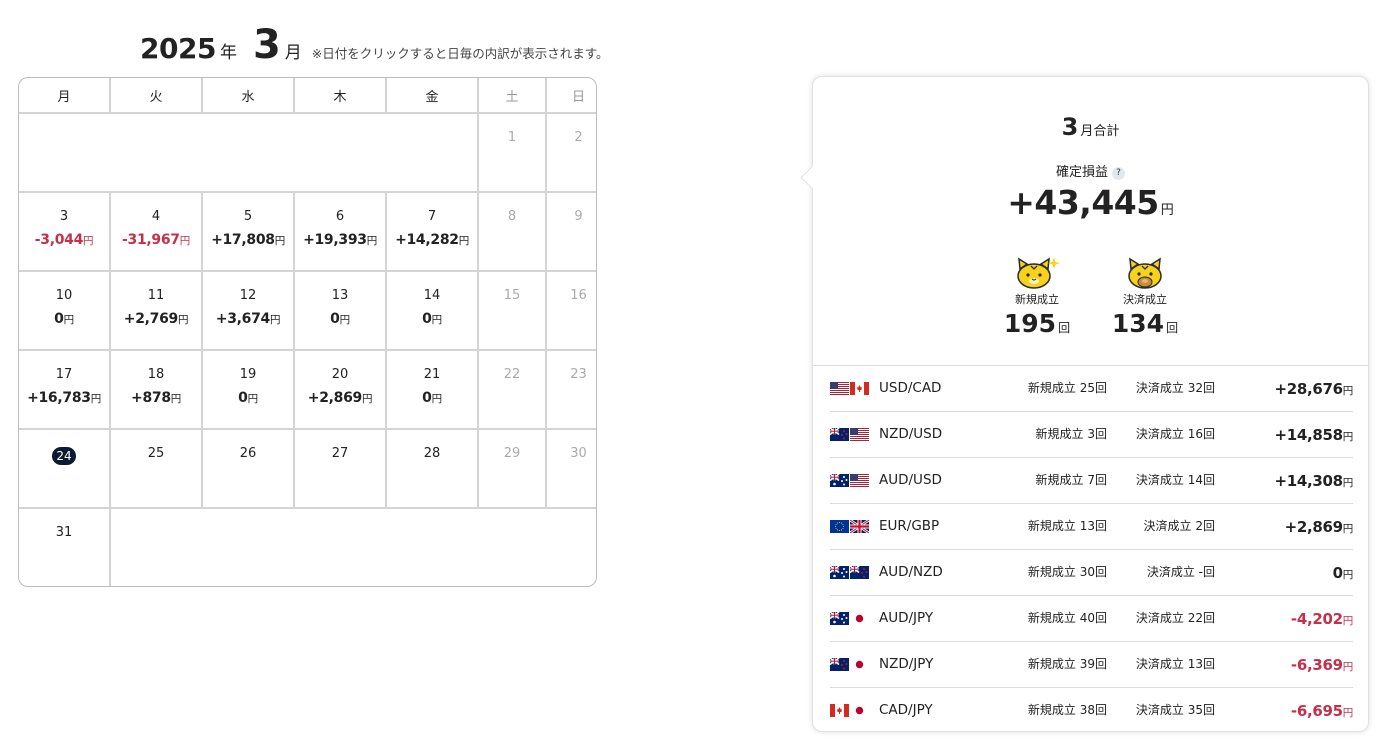  What do you see at coordinates (1091, 665) in the screenshot?
I see `pair-row-nzd-jpy: NZD/JPY 新規成立 39回 決済成立 13回 -6,369円` at bounding box center [1091, 665].